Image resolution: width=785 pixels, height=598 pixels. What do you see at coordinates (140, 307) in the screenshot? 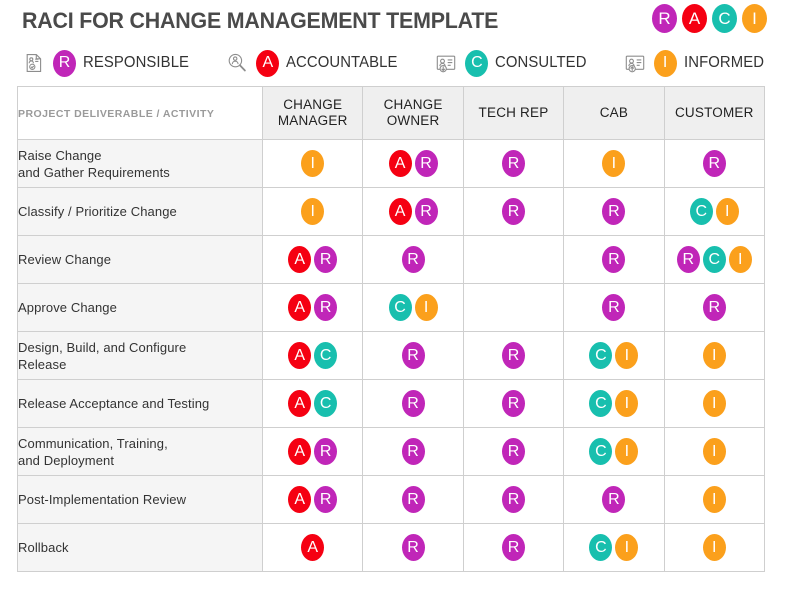
I see `activity-cell: Approve Change` at bounding box center [140, 307].